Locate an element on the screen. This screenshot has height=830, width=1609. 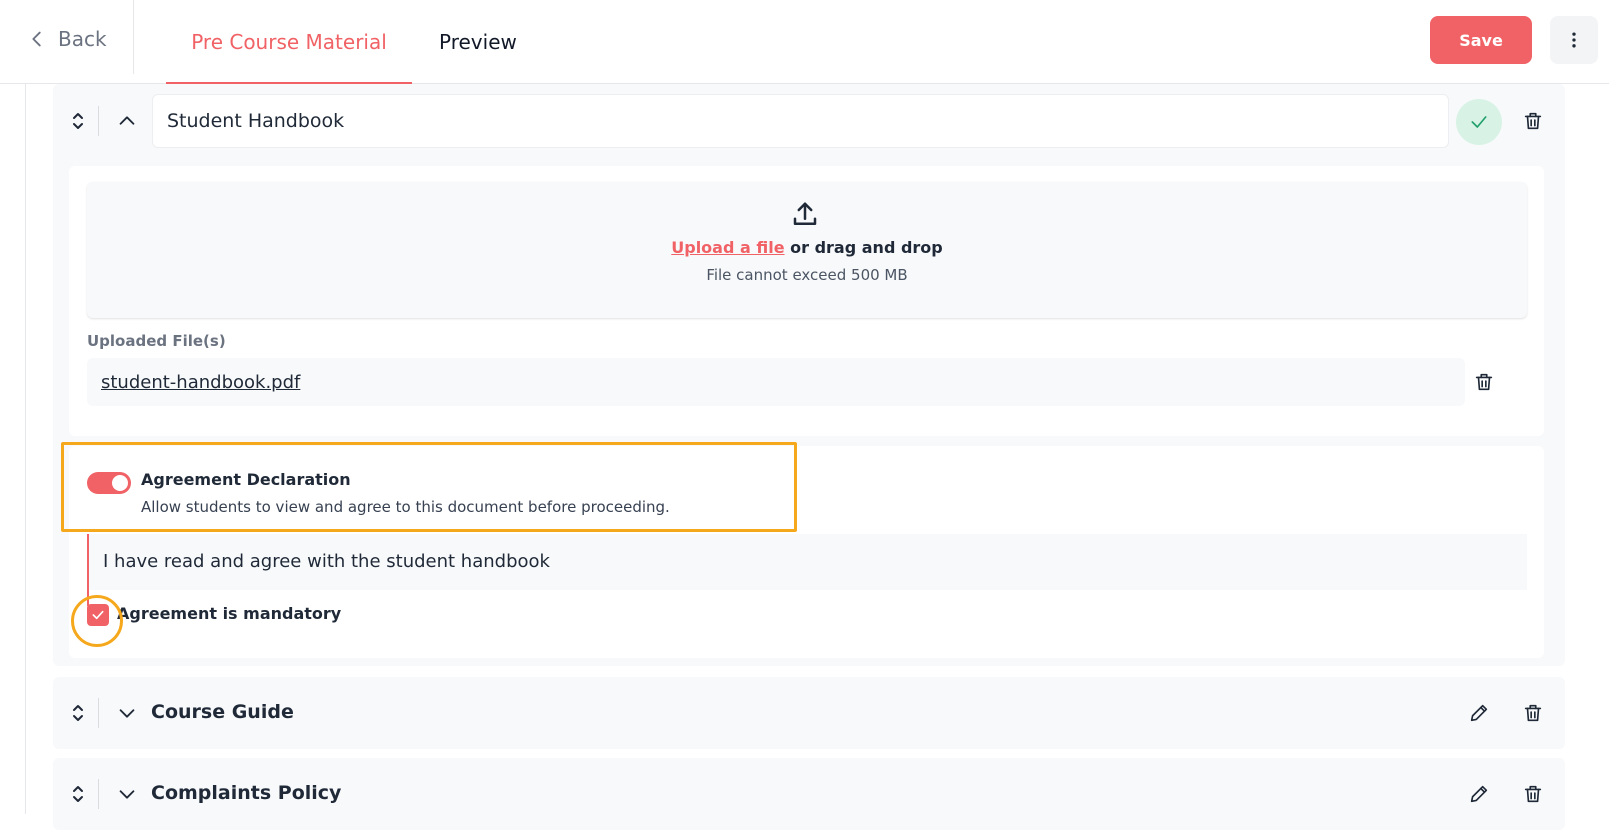
back-label: Back is located at coordinates (82, 39).